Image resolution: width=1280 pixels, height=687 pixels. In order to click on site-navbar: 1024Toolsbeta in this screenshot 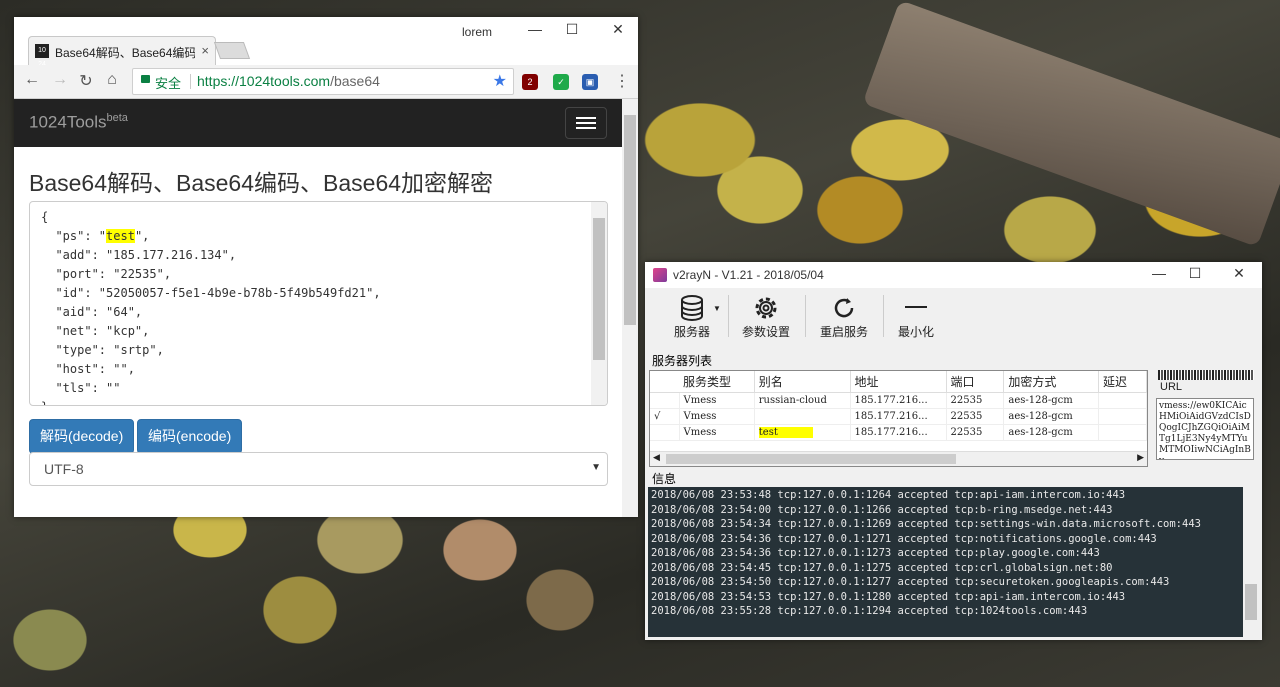, I will do `click(318, 123)`.